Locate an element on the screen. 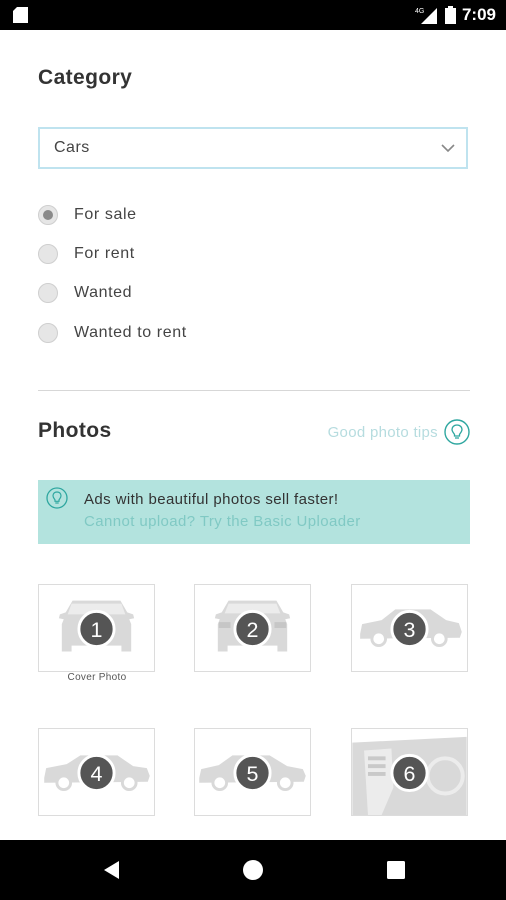 The image size is (506, 900). svg-text: 6 is located at coordinates (410, 774).